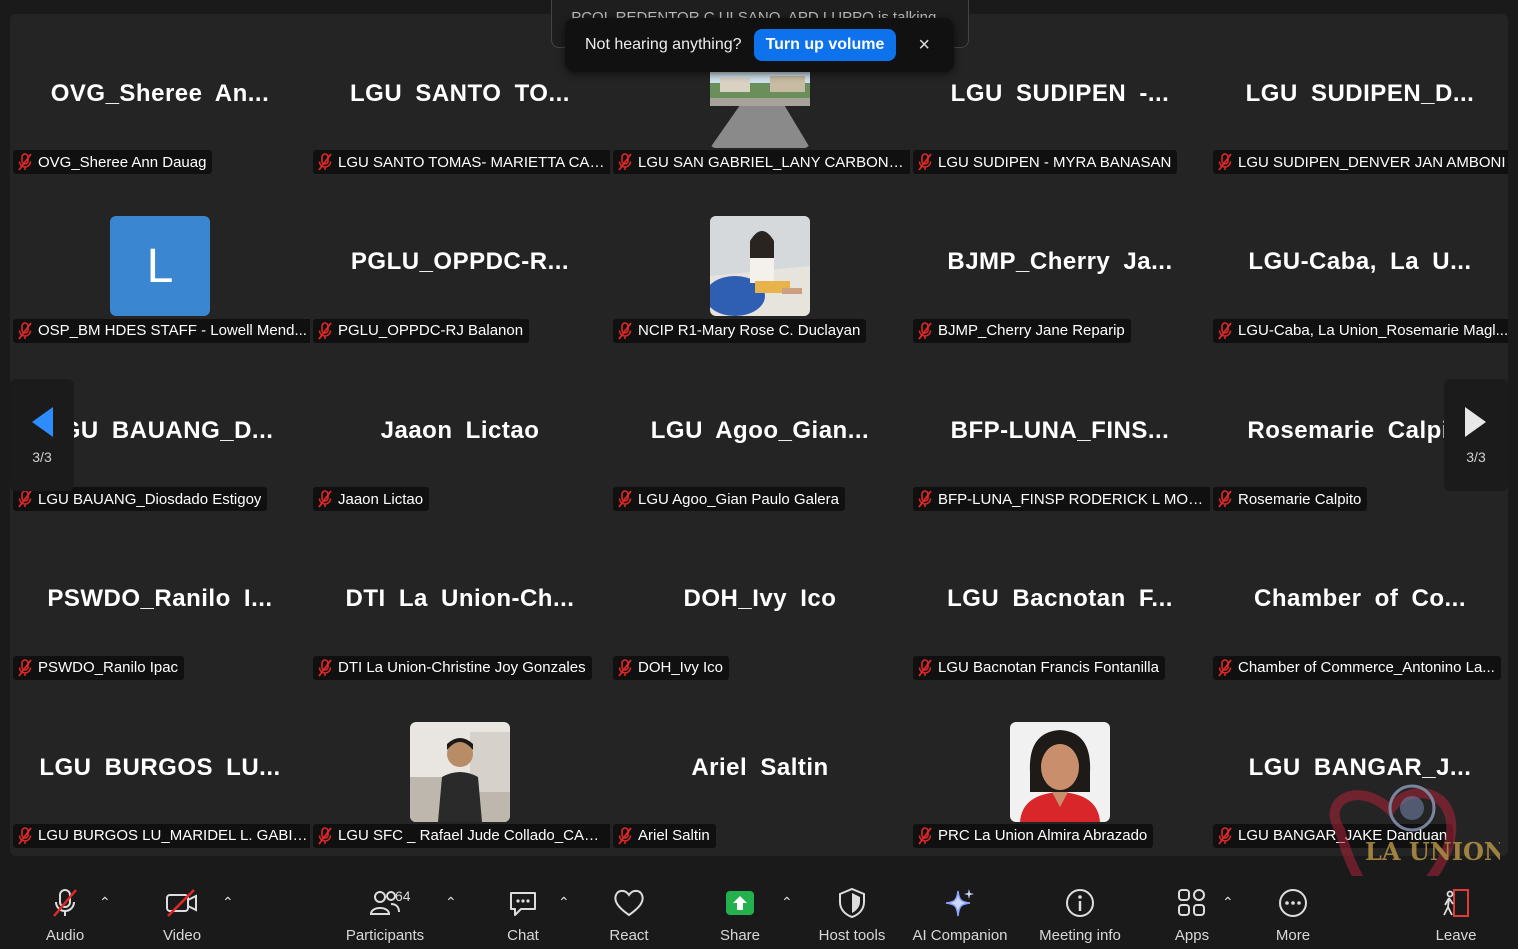 The width and height of the screenshot is (1518, 949). What do you see at coordinates (629, 935) in the screenshot?
I see `react-label: React` at bounding box center [629, 935].